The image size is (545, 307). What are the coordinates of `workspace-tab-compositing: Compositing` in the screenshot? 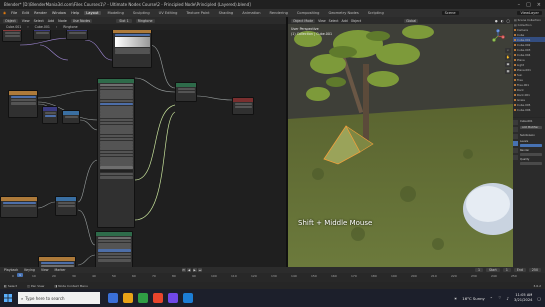 It's located at (308, 13).